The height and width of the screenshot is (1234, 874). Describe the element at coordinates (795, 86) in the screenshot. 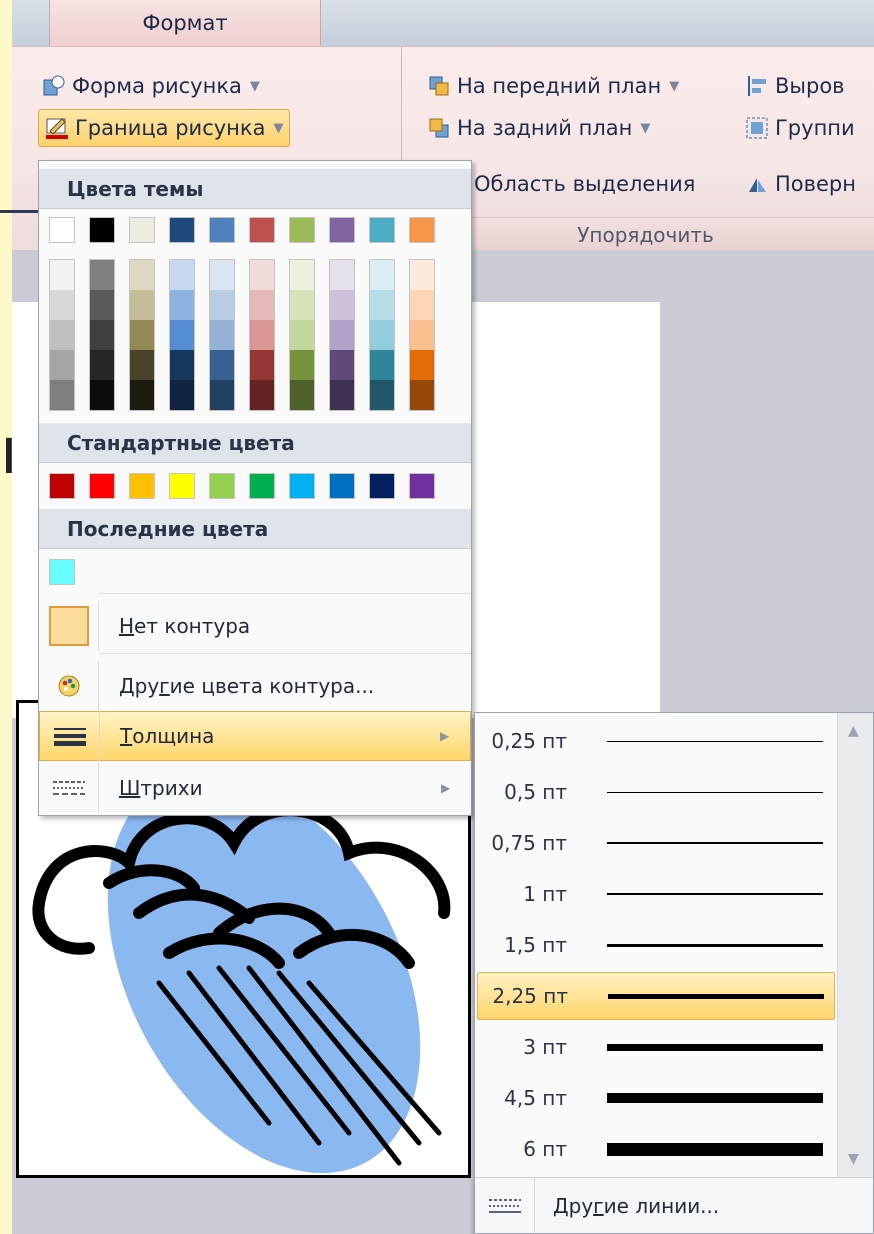

I see `align-button: Выров` at that location.